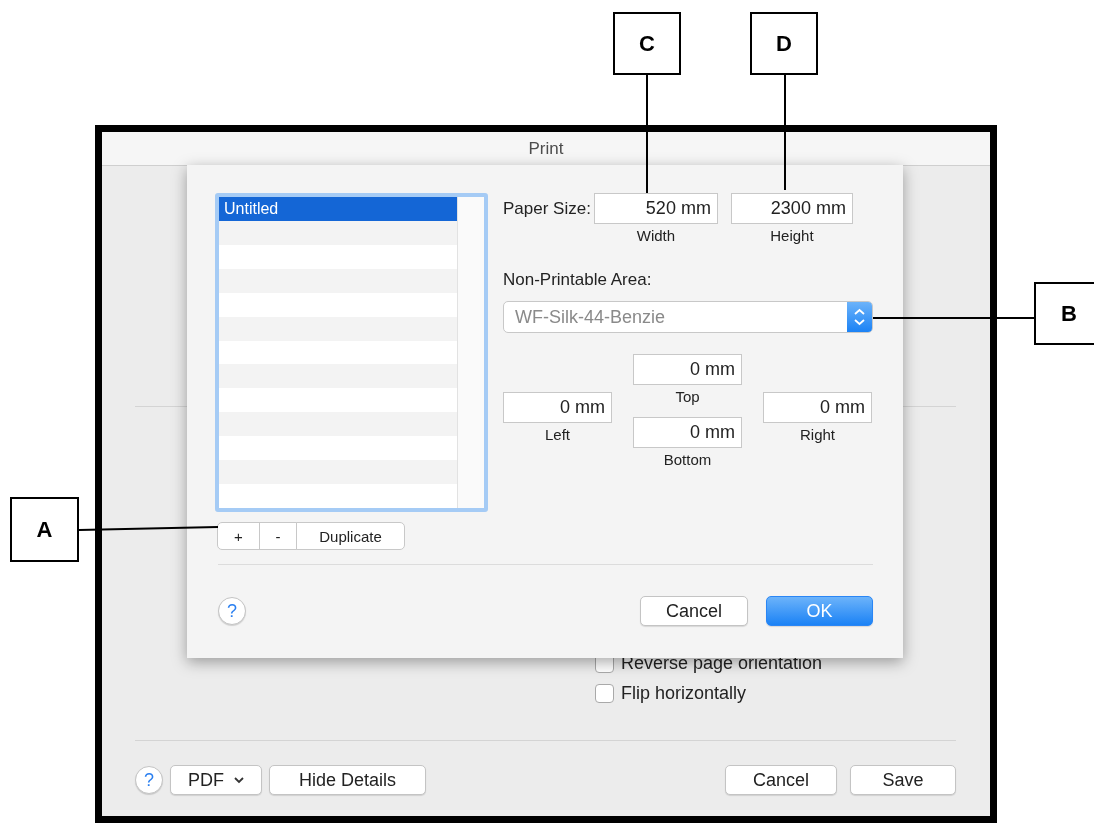  What do you see at coordinates (792, 235) in the screenshot?
I see `field-caption: Height` at bounding box center [792, 235].